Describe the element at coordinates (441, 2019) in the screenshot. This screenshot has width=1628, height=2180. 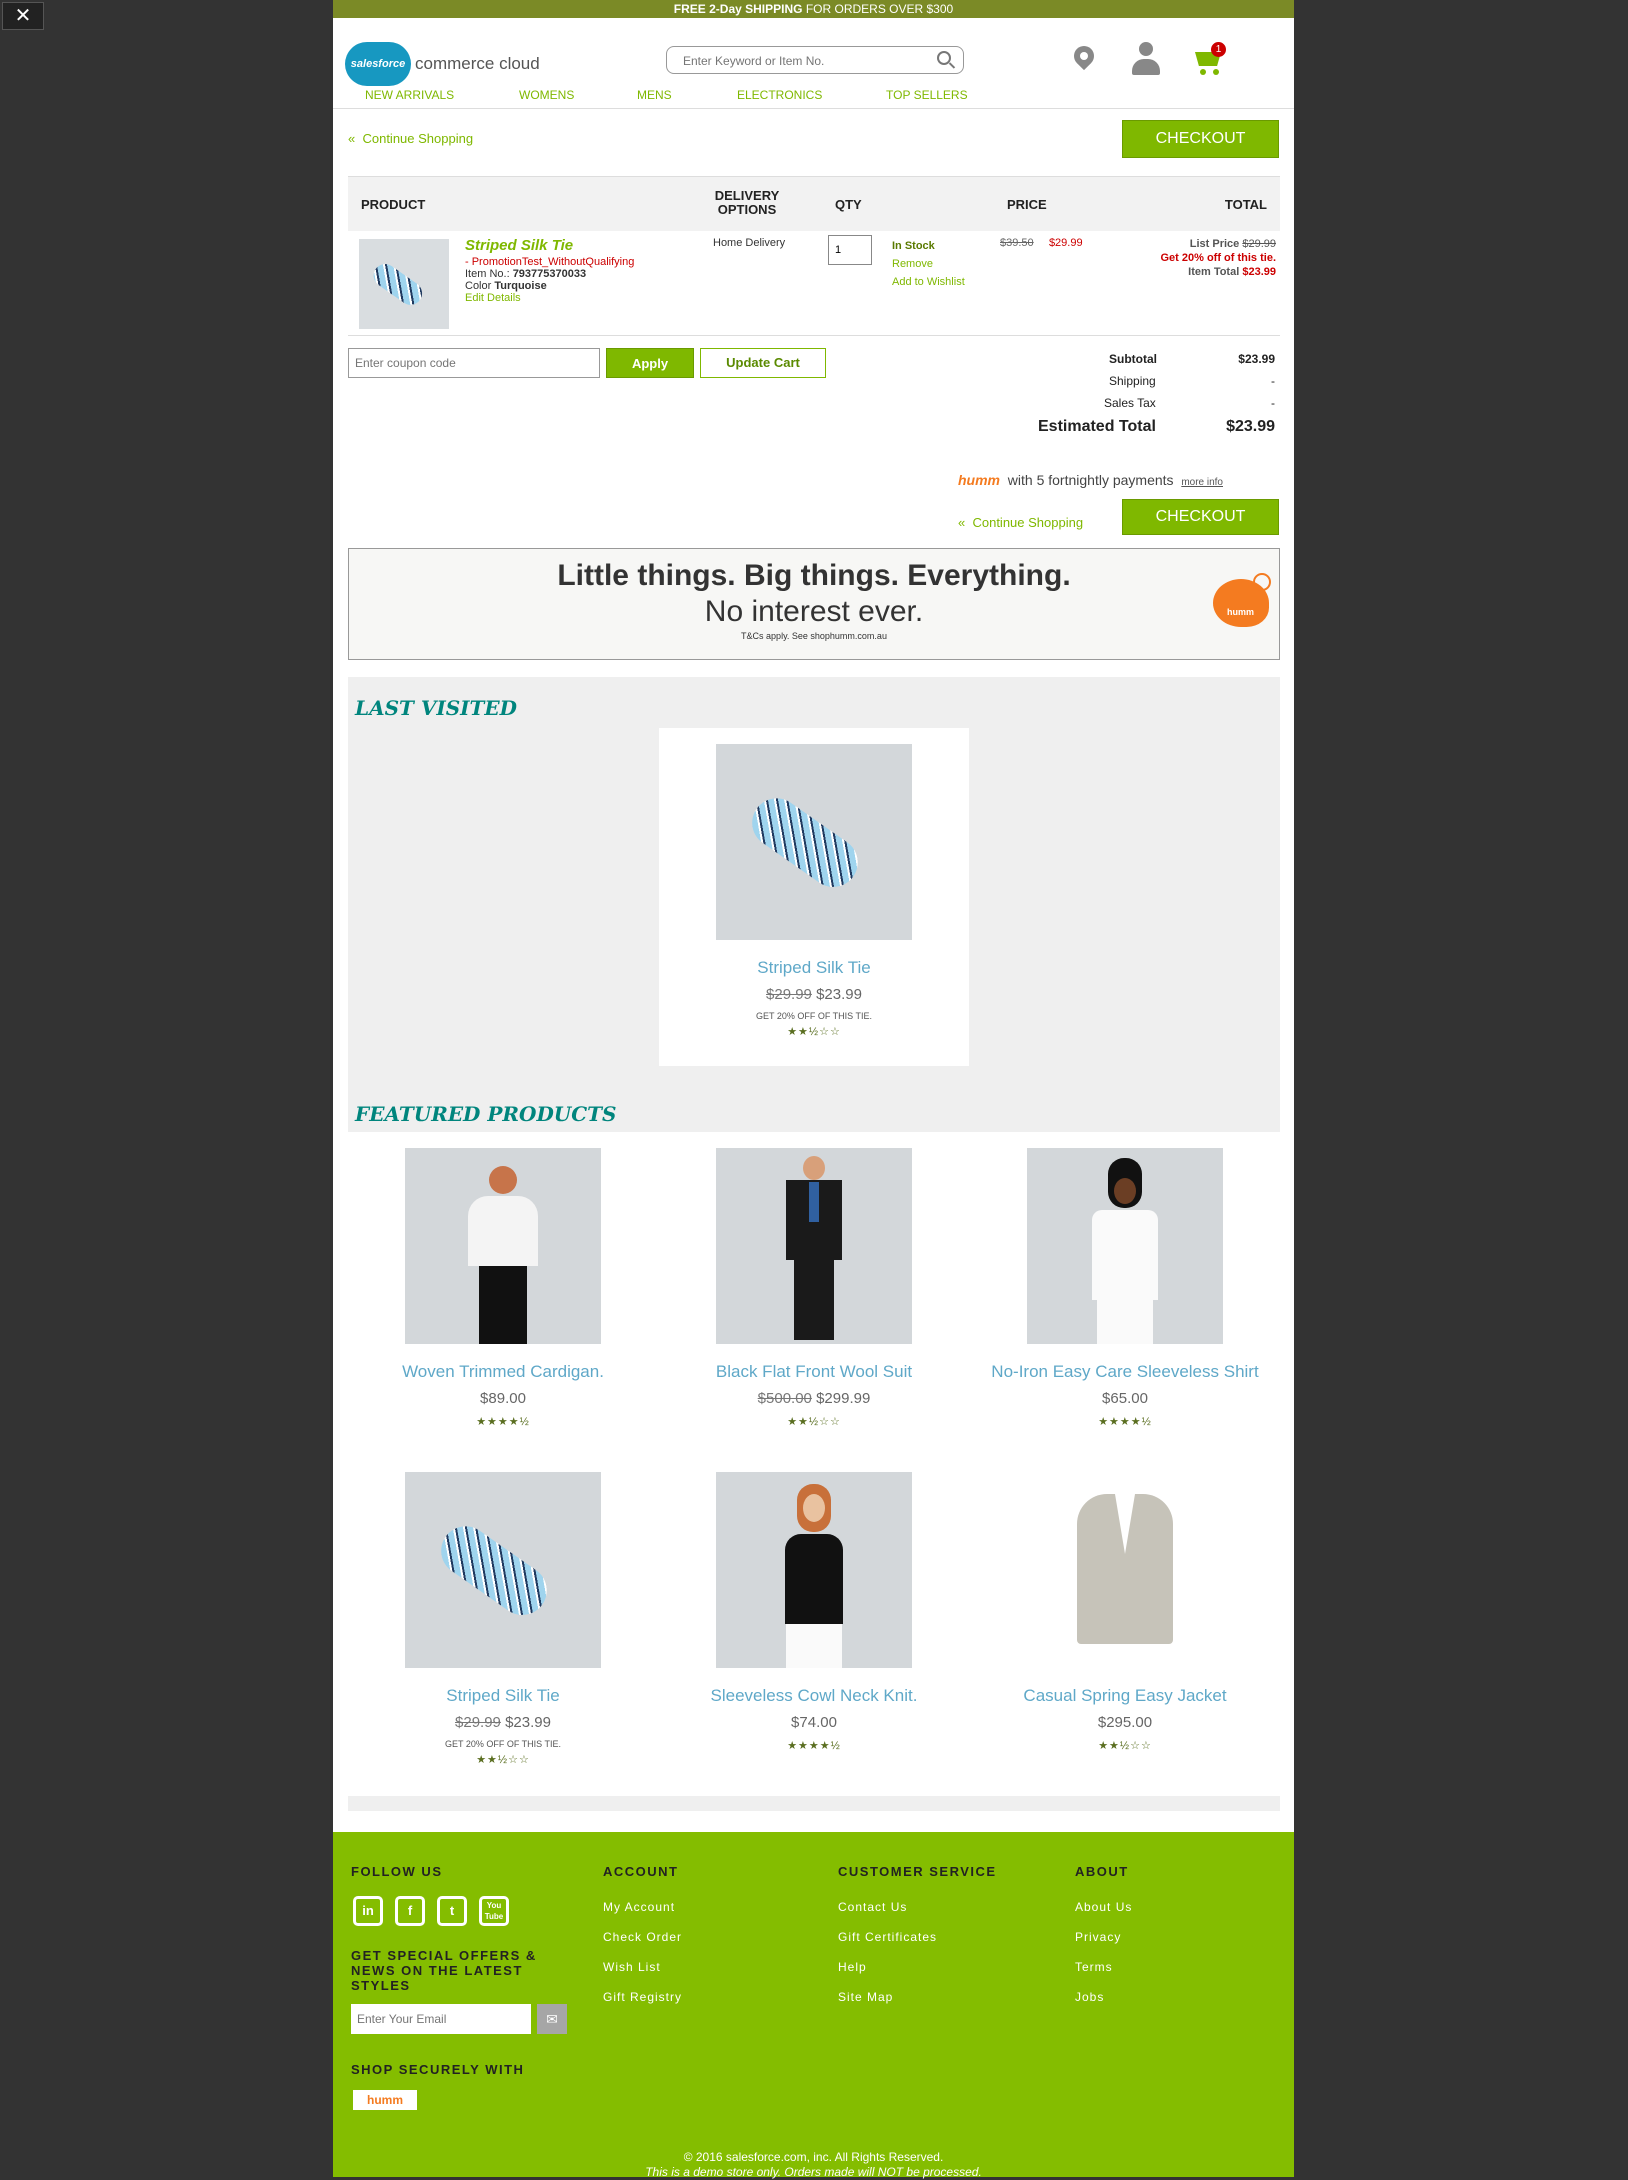
I see `email-signup-input` at that location.